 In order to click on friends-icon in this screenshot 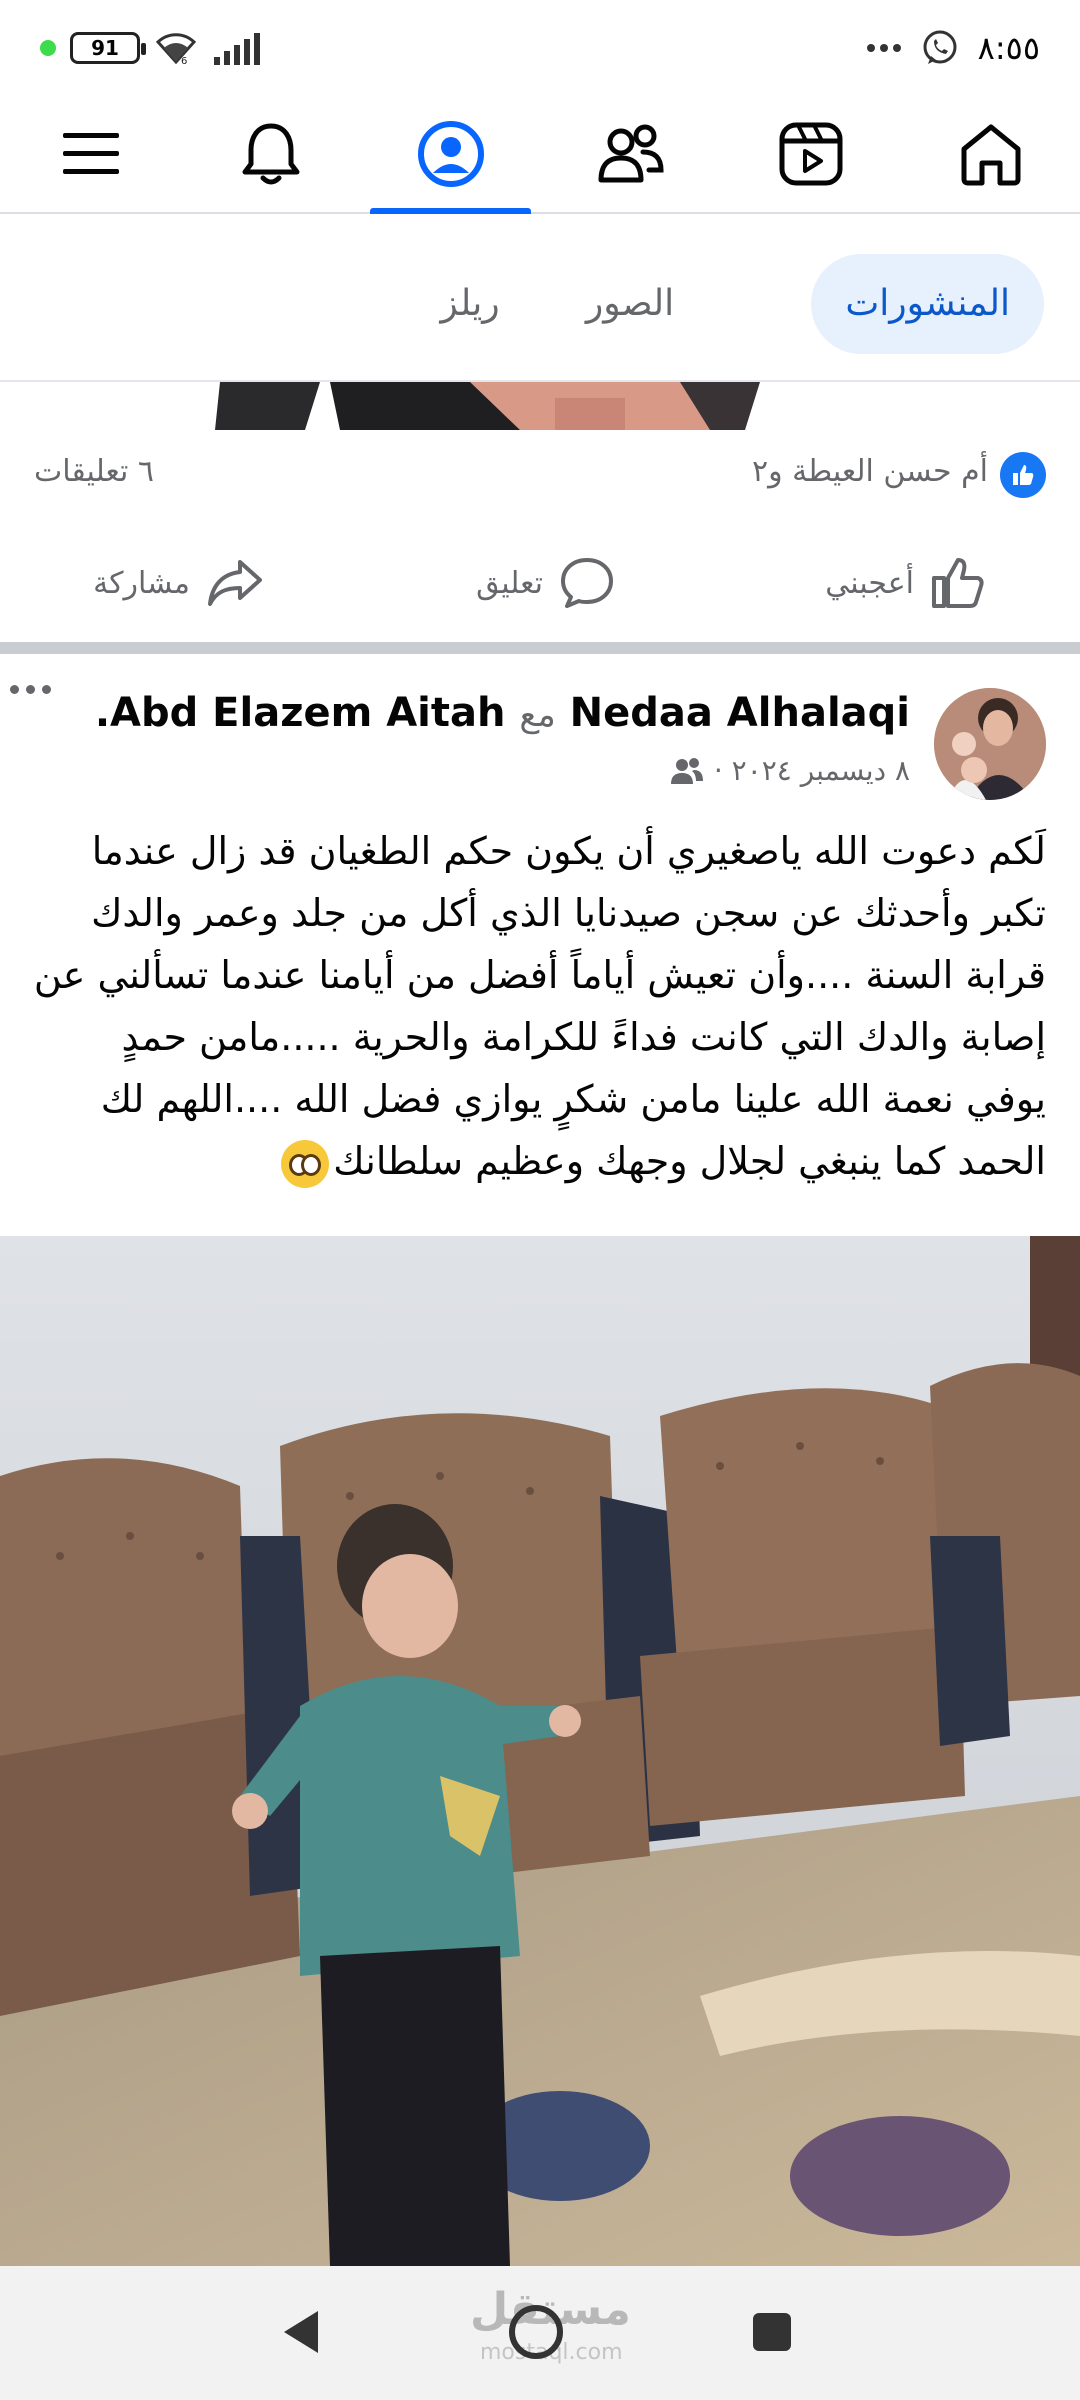, I will do `click(631, 153)`.